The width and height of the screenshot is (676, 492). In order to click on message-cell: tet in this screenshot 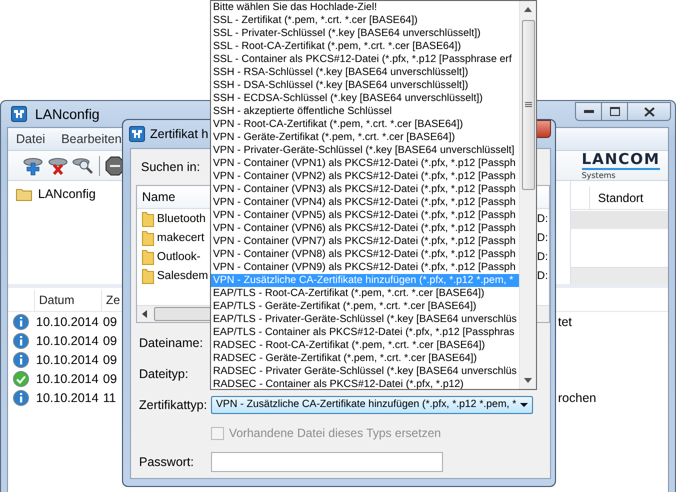, I will do `click(565, 321)`.